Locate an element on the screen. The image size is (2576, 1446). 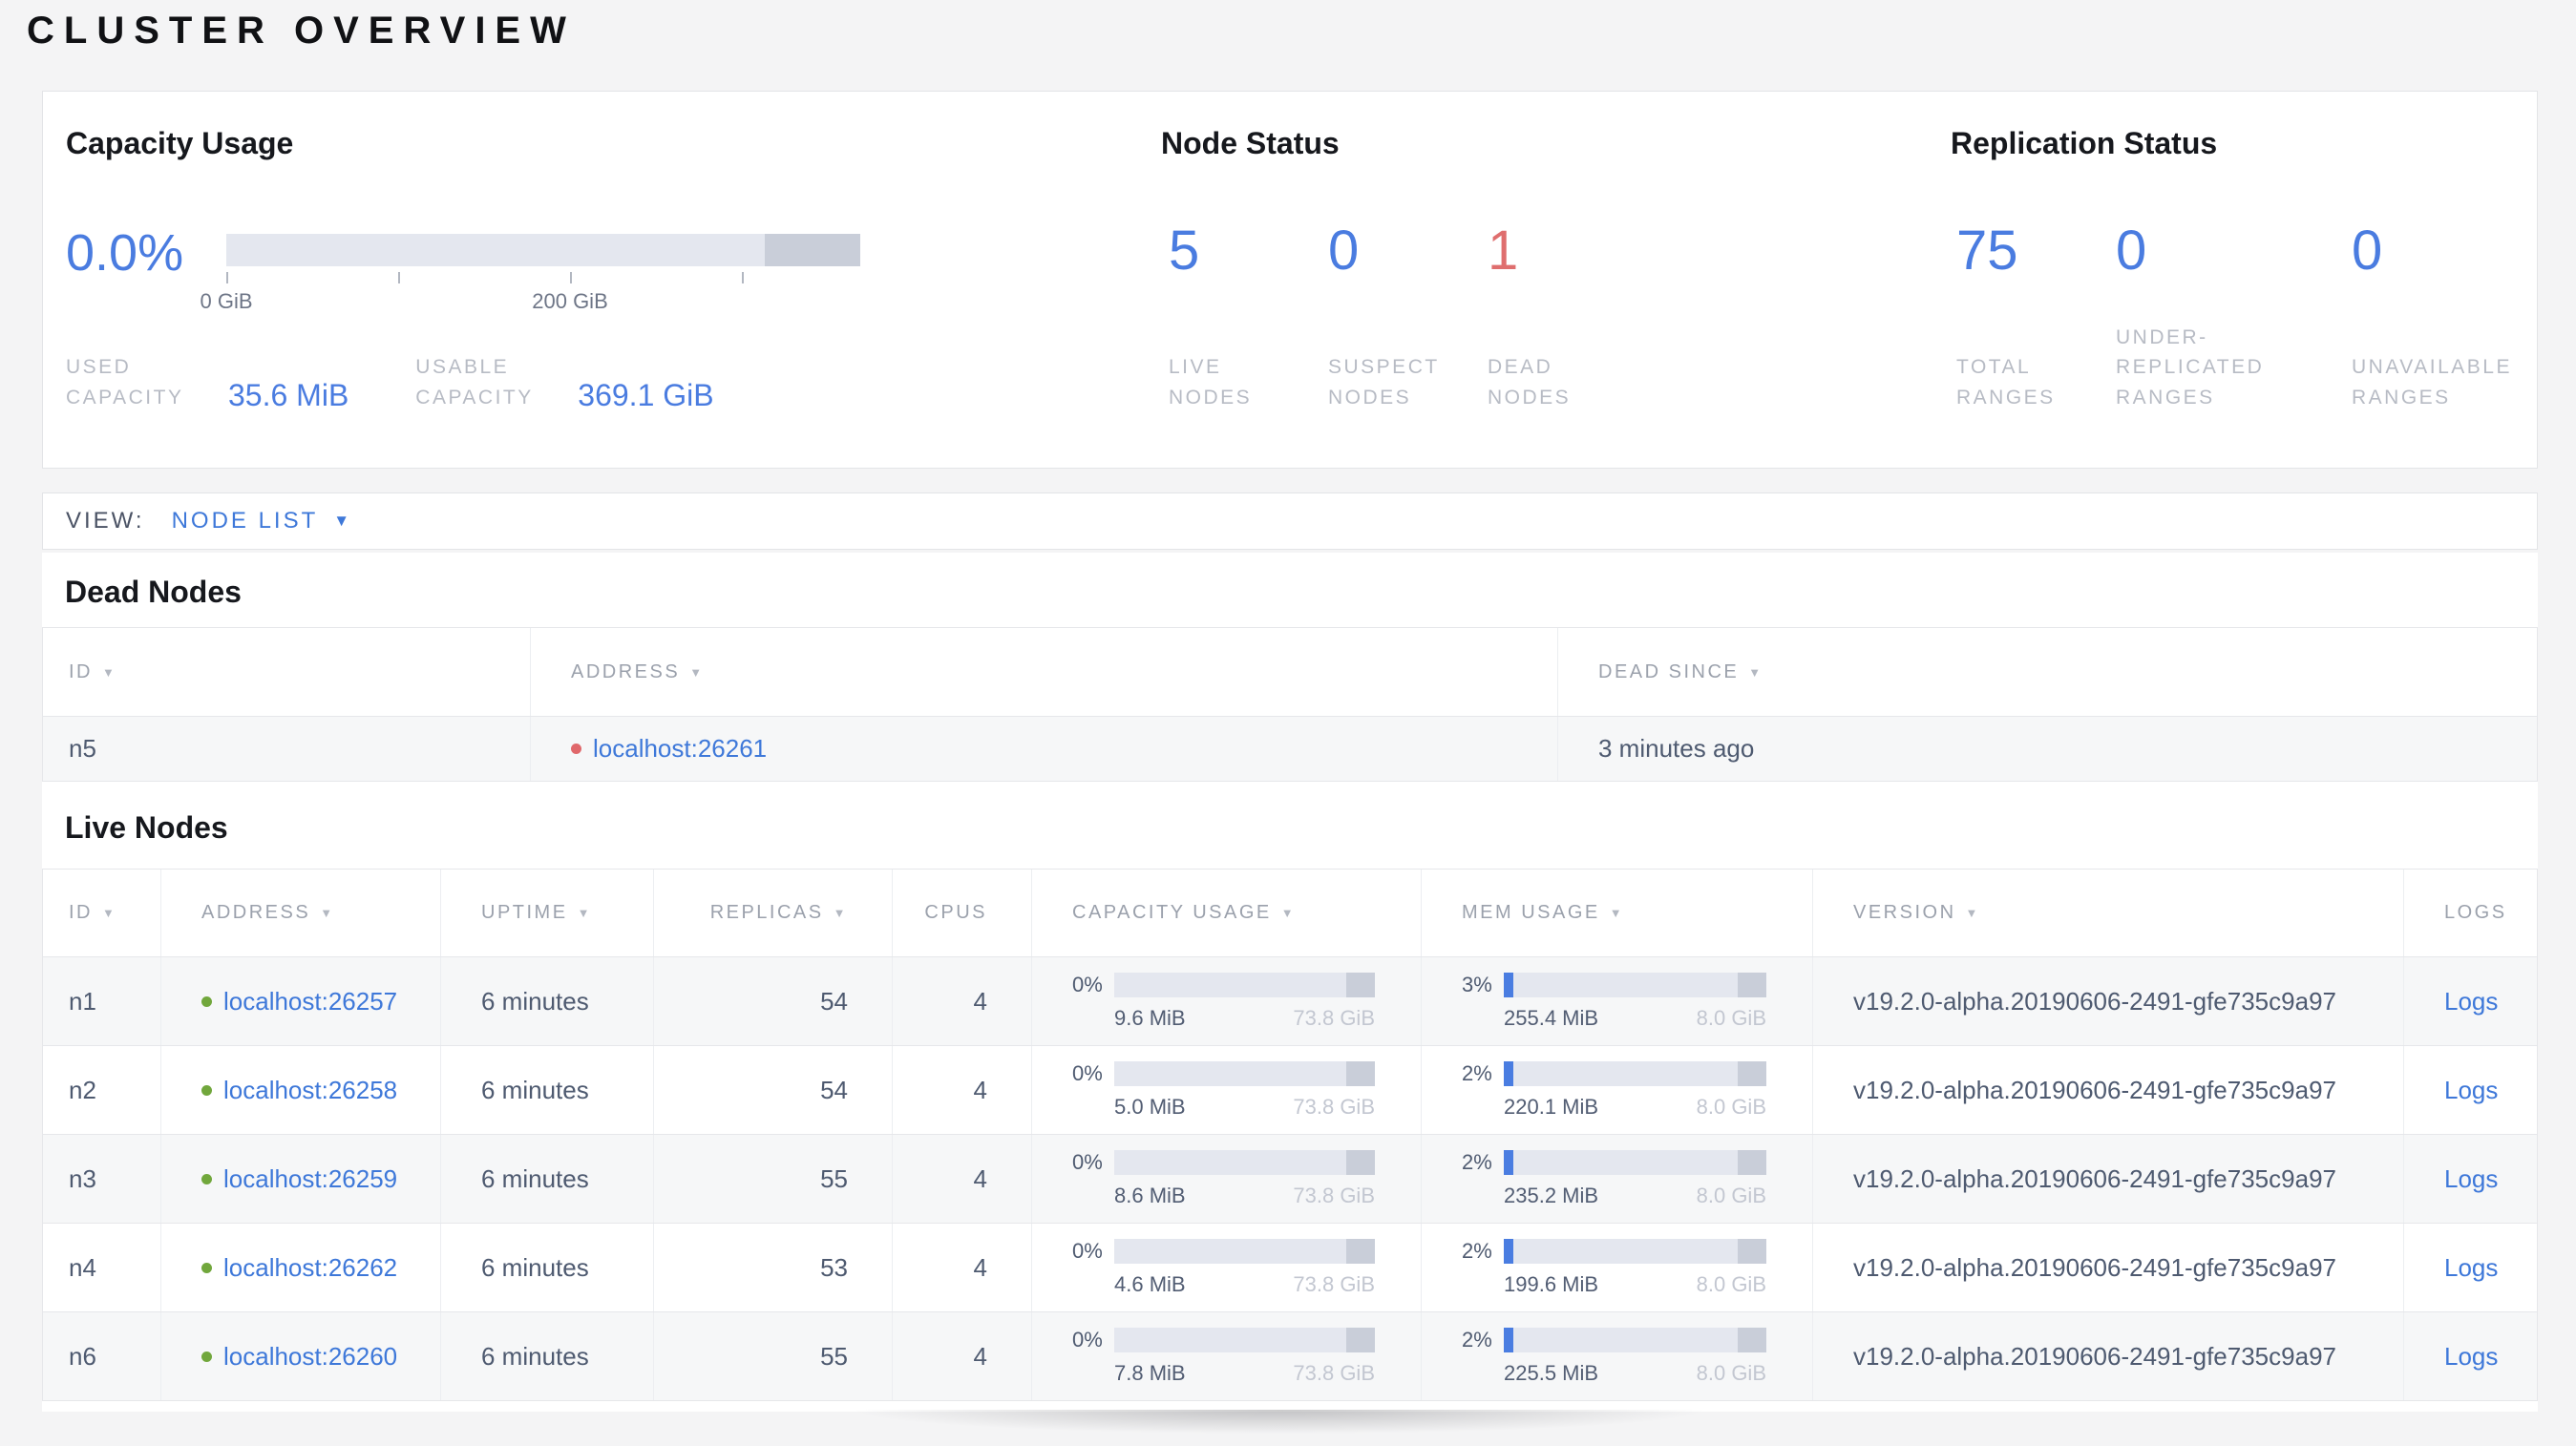
node-address-cell: localhost:26258 is located at coordinates (301, 1090).